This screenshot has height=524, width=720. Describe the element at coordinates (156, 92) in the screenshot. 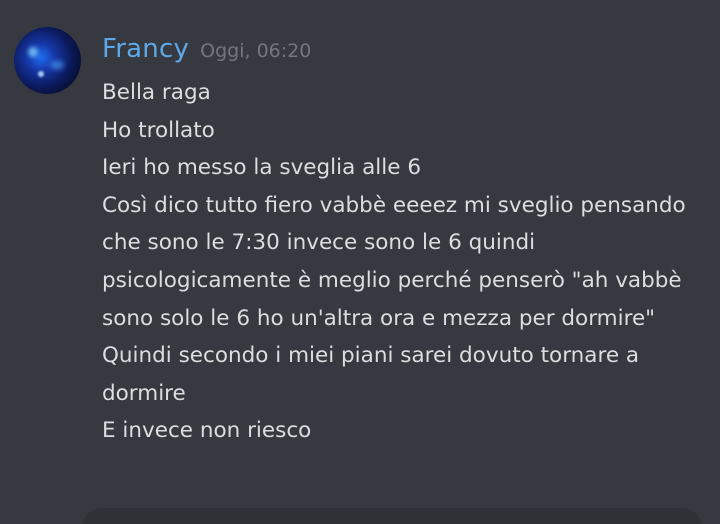

I see `message-line: Bella raga` at that location.